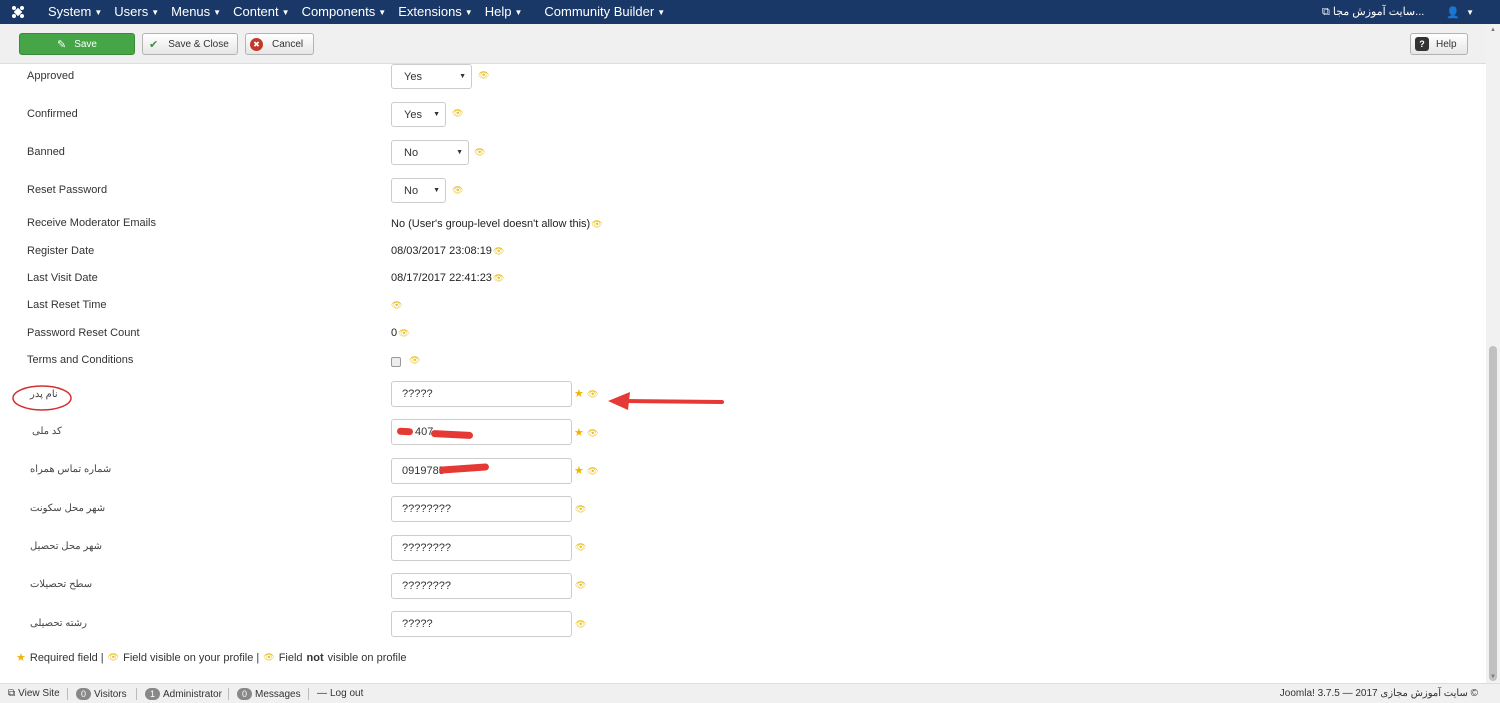 The image size is (1500, 703). I want to click on menu-content: Content ▼, so click(261, 12).